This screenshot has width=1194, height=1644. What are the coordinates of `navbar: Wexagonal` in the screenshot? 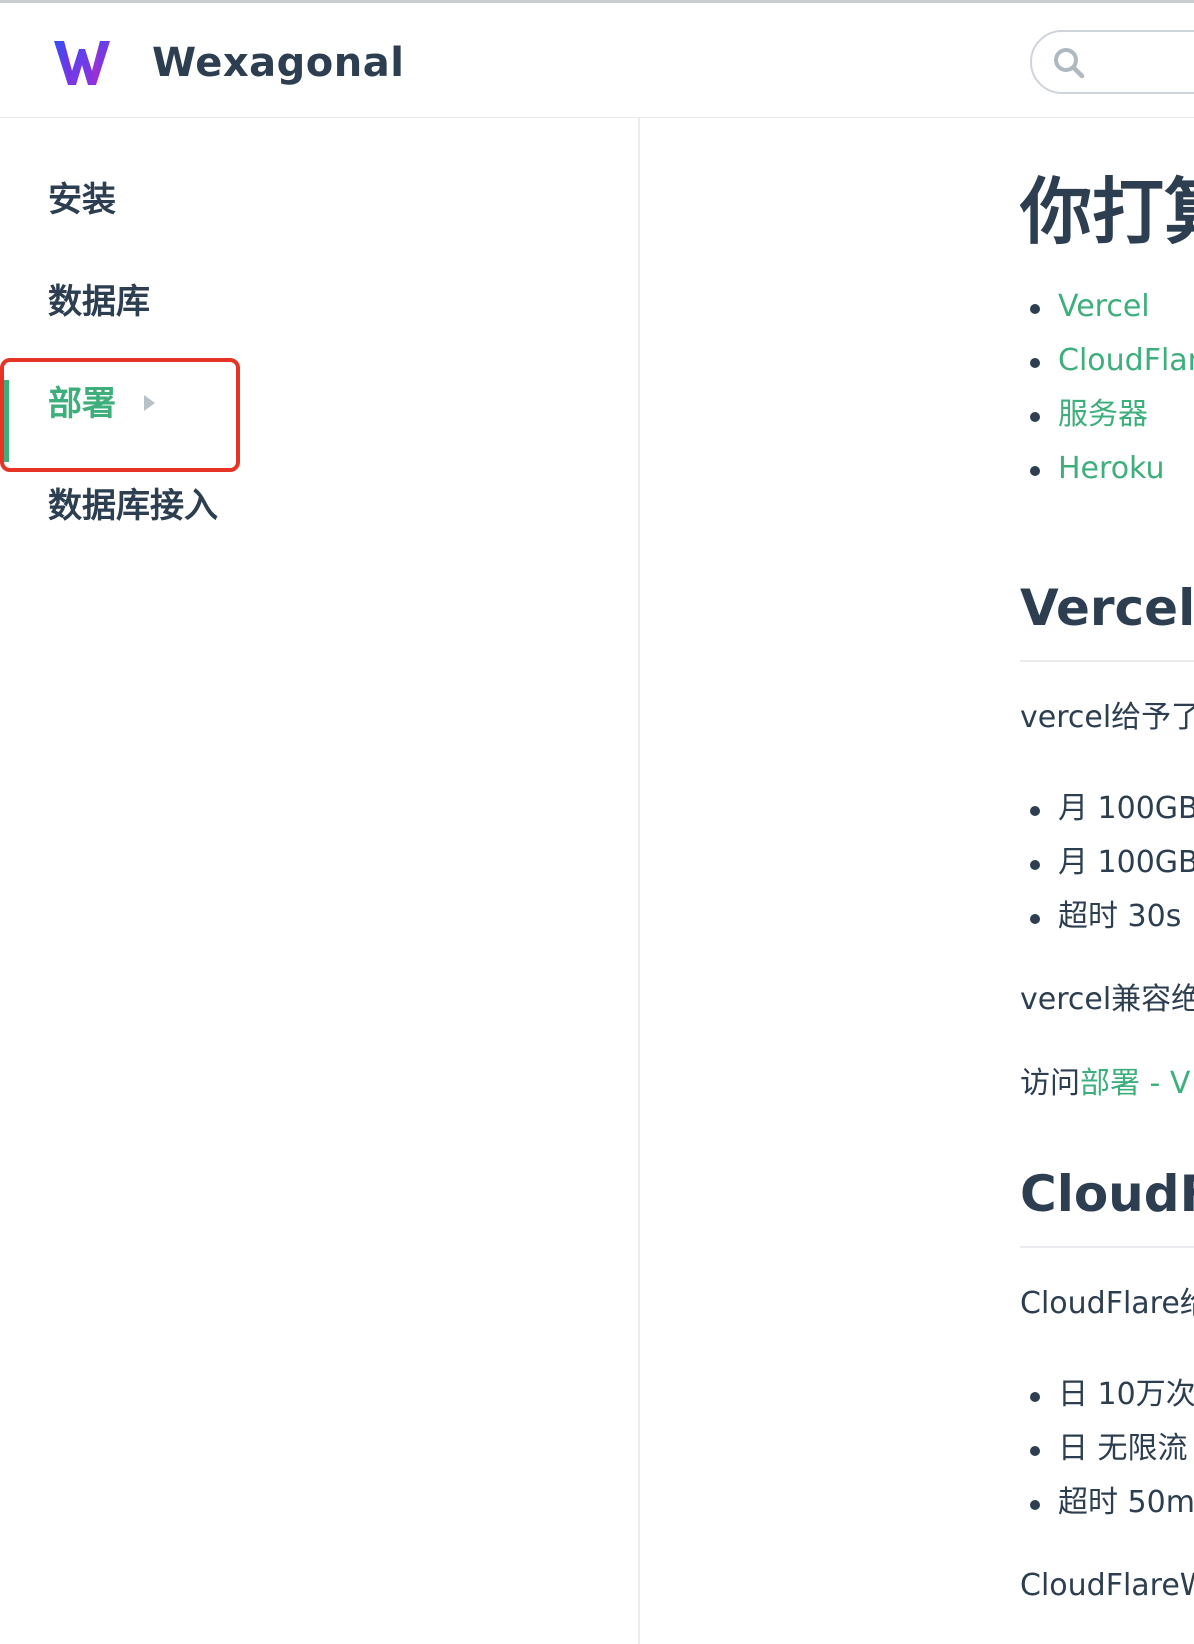 It's located at (597, 60).